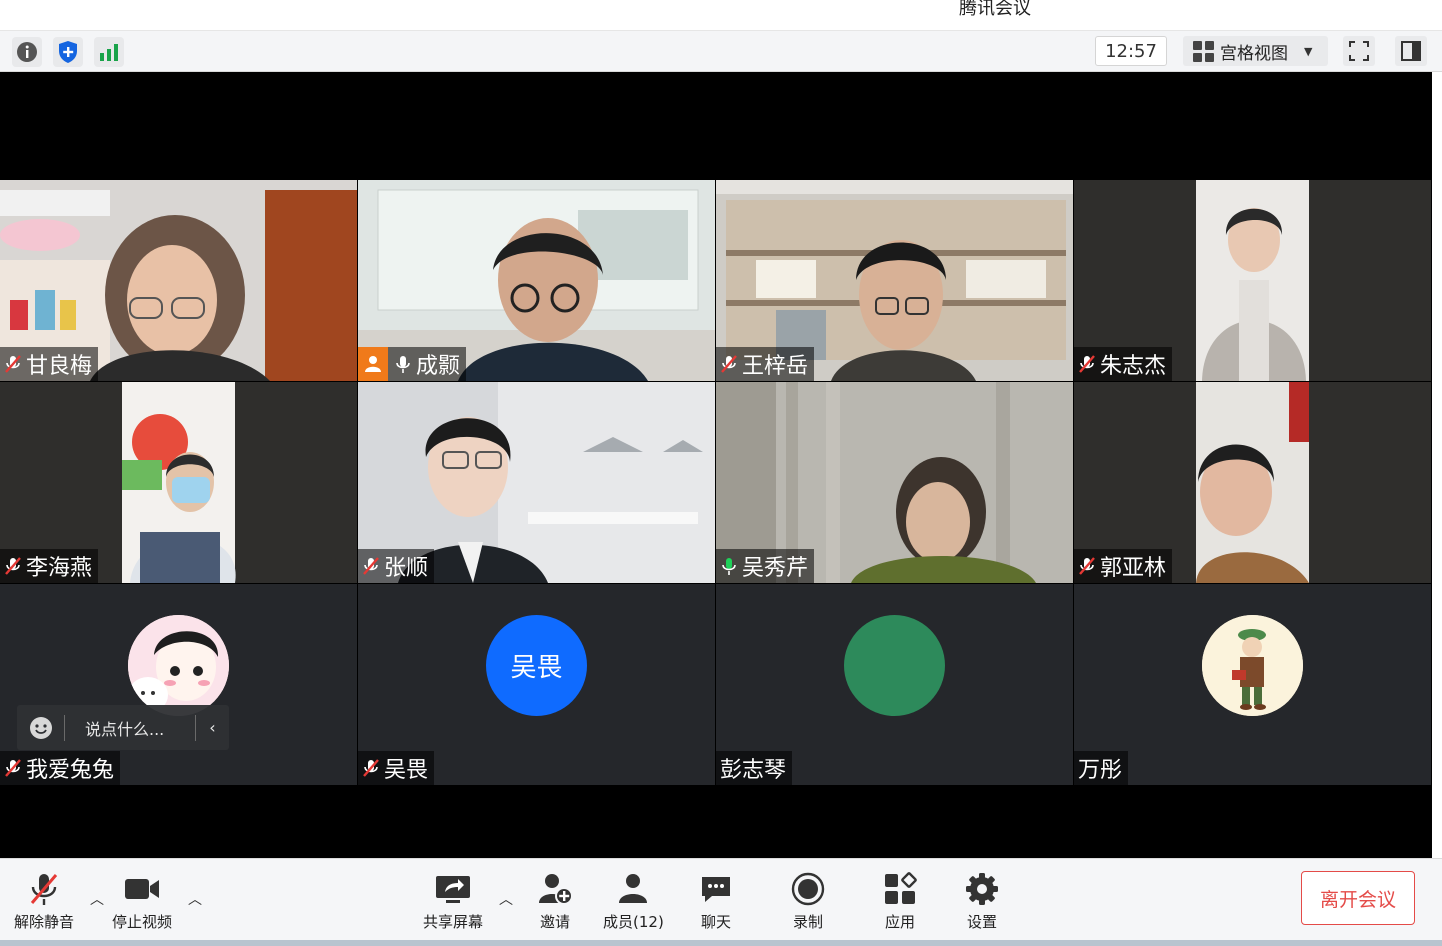  Describe the element at coordinates (721, 15) in the screenshot. I see `title-bar: 腾讯会议` at that location.